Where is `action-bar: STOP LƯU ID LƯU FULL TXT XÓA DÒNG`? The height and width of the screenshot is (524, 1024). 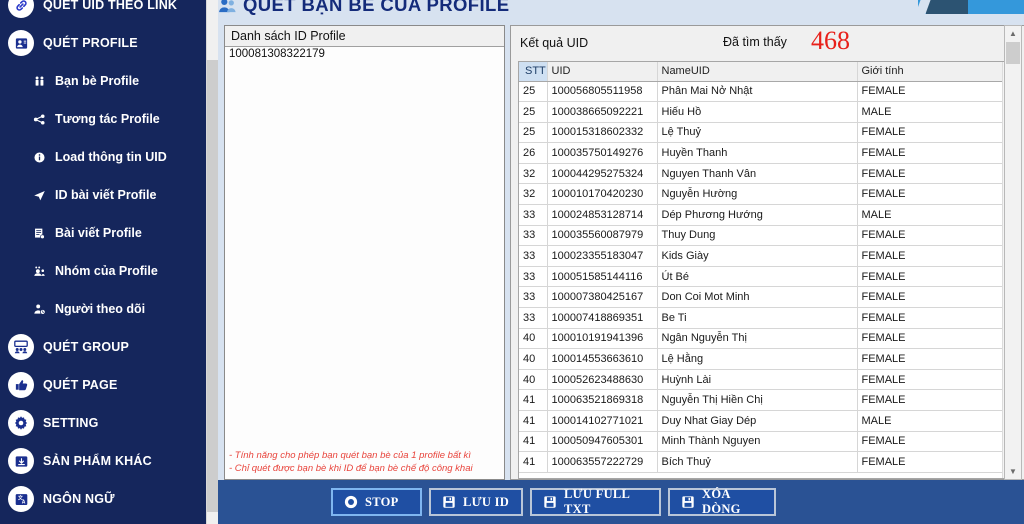
action-bar: STOP LƯU ID LƯU FULL TXT XÓA DÒNG is located at coordinates (621, 502).